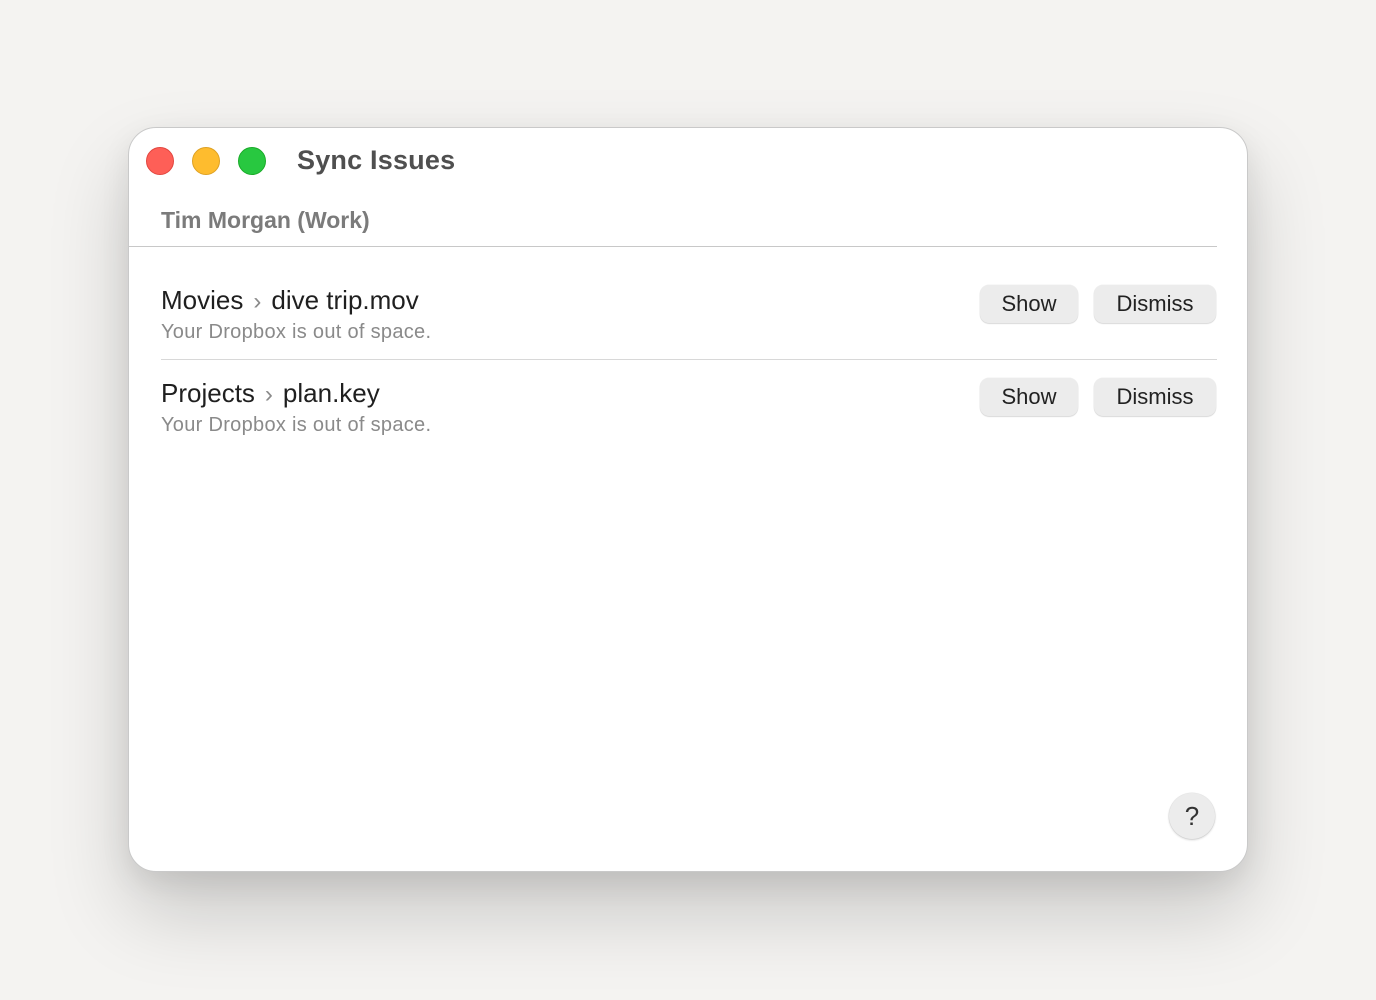  What do you see at coordinates (689, 359) in the screenshot?
I see `row-divider` at bounding box center [689, 359].